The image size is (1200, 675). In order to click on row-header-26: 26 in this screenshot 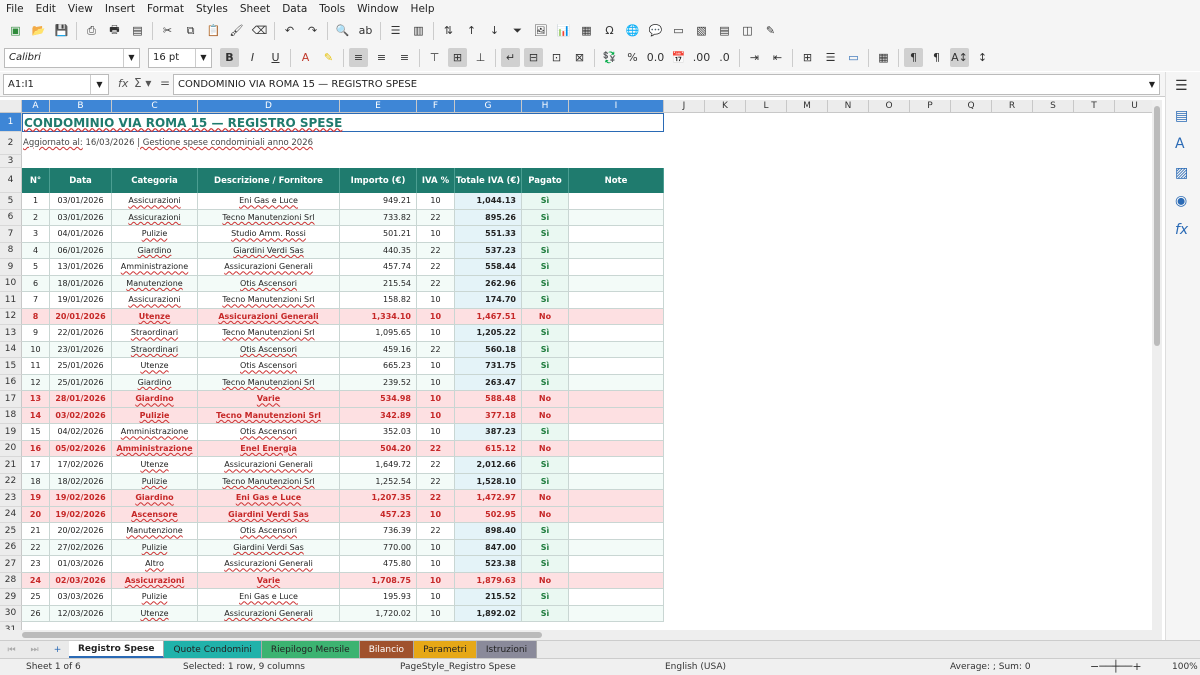, I will do `click(11, 547)`.